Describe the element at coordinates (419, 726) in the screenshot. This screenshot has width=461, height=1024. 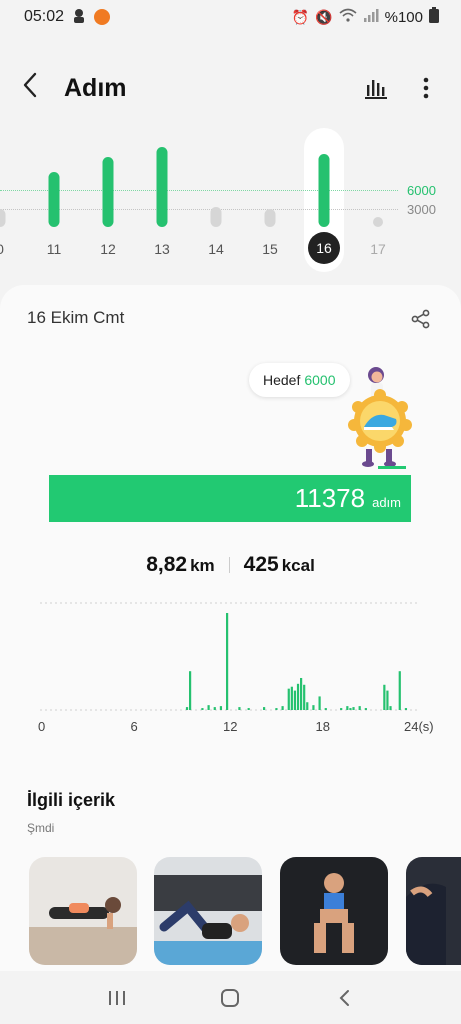
I see `hour-tick-label: 24(s)` at that location.